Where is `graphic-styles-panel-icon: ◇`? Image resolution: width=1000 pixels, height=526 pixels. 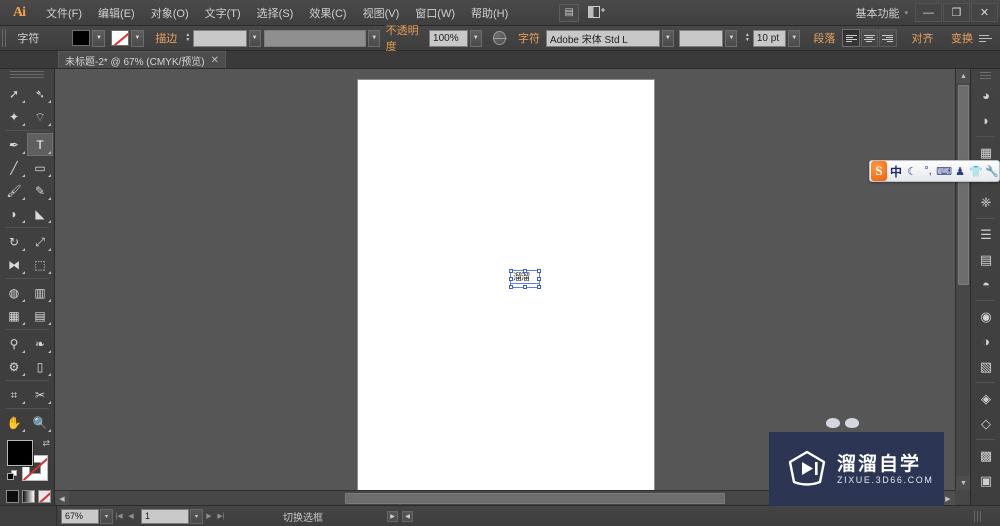 graphic-styles-panel-icon: ◇ is located at coordinates (985, 423).